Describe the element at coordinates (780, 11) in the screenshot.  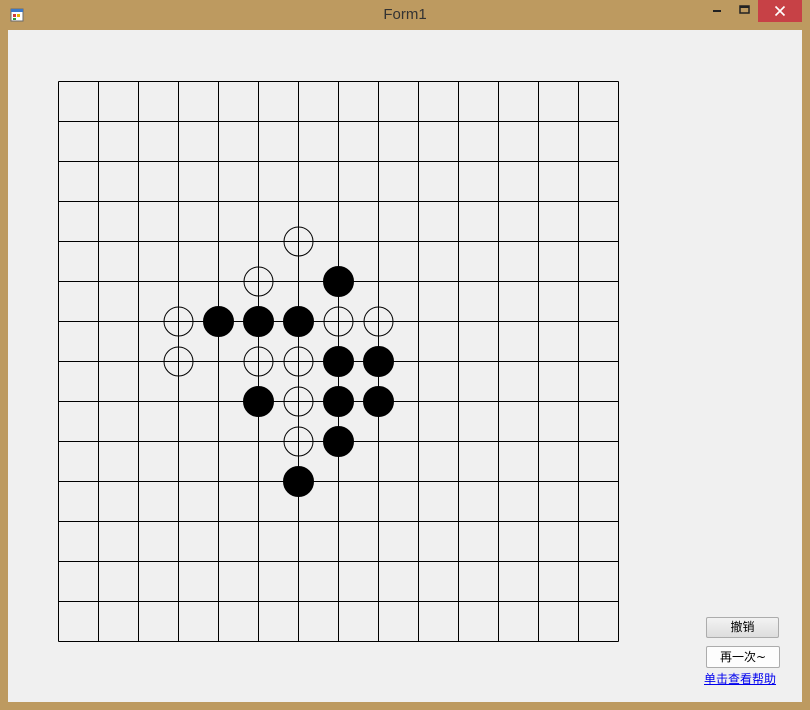
I see `close-icon` at that location.